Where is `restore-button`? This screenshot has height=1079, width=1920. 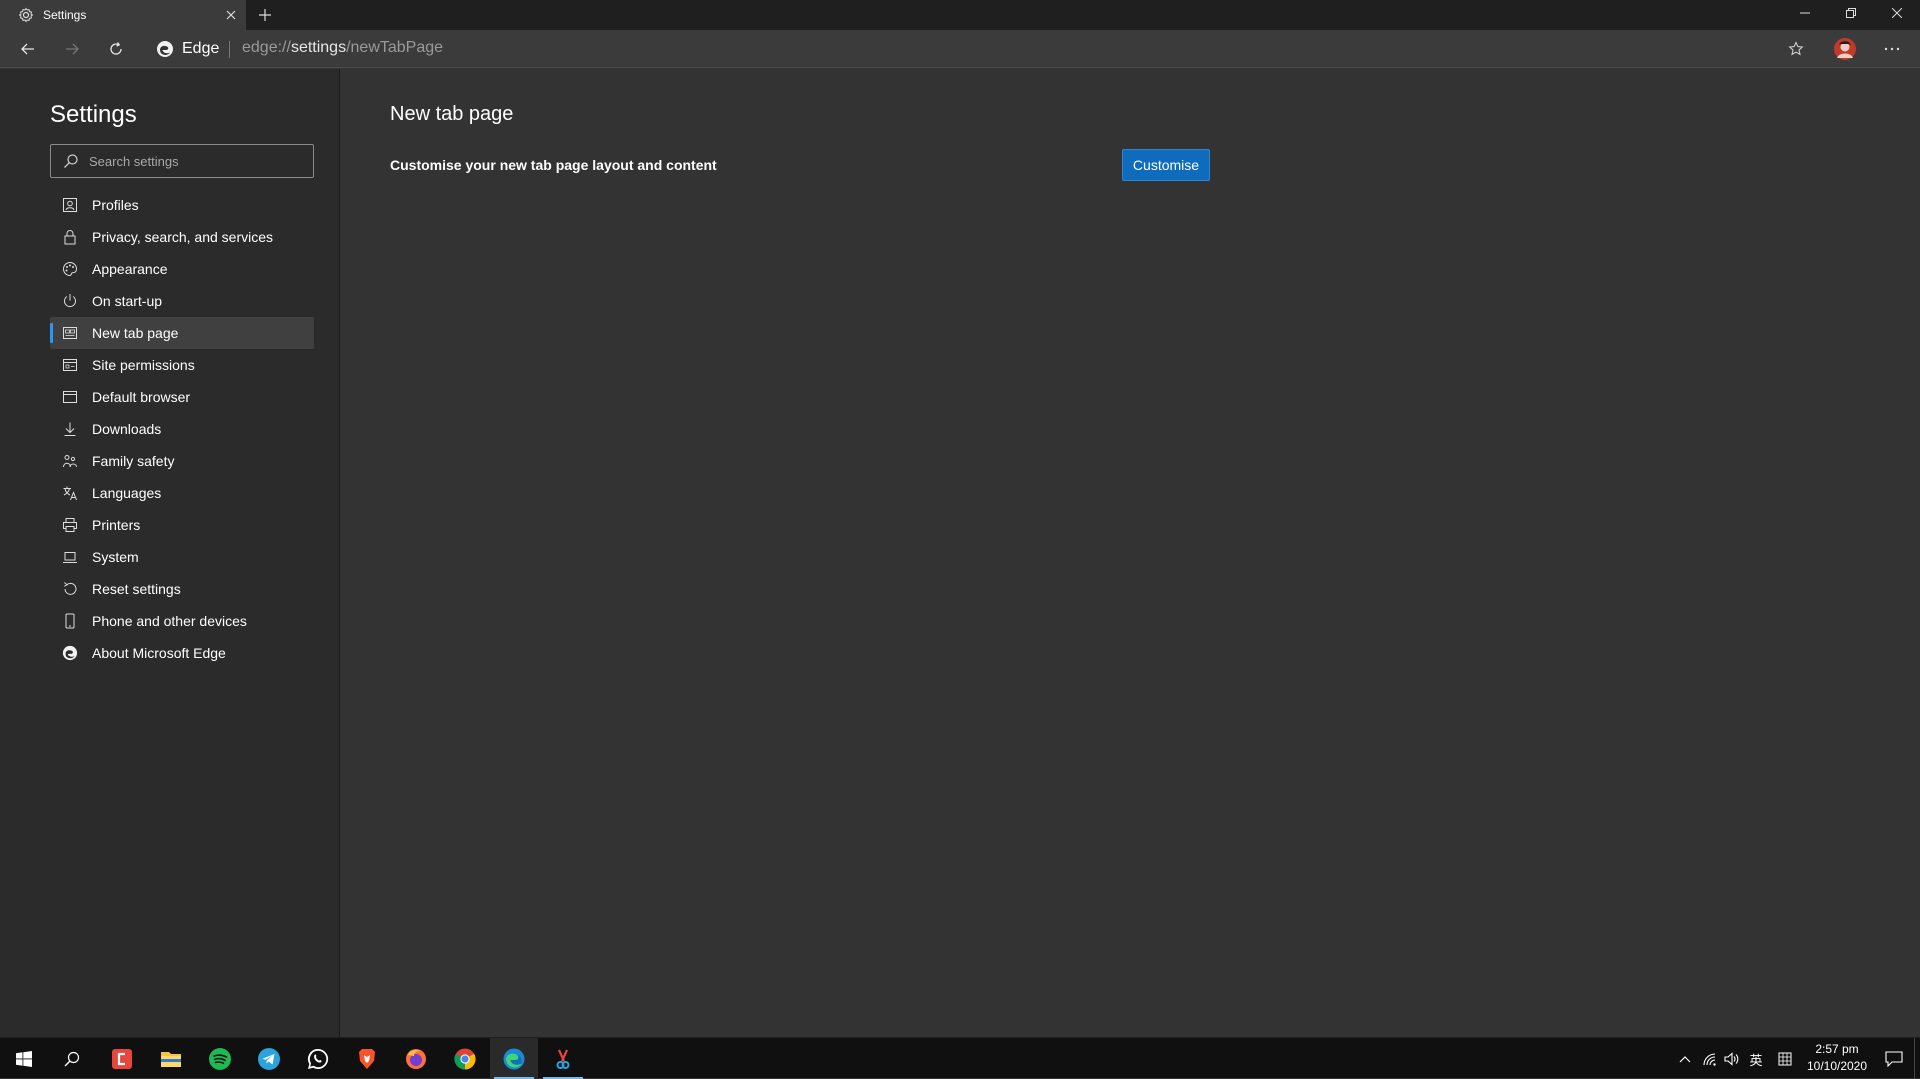
restore-button is located at coordinates (1851, 13).